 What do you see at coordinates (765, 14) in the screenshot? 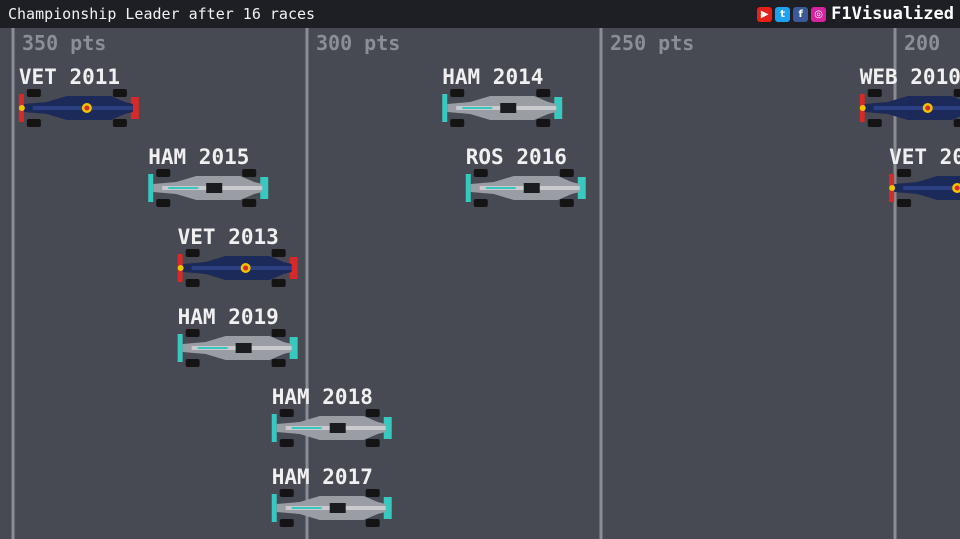
I see `youtube-icon: ▶` at bounding box center [765, 14].